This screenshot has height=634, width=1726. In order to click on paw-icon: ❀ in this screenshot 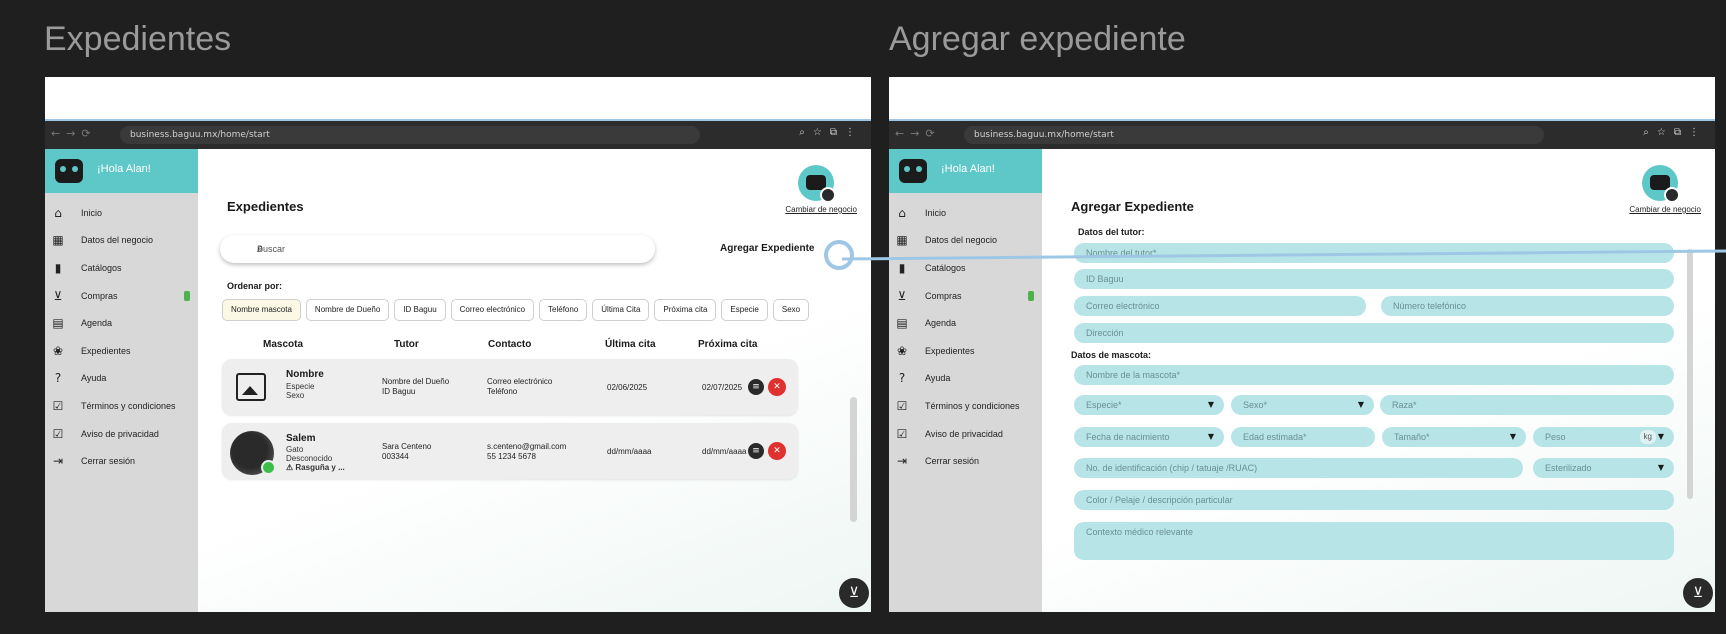, I will do `click(58, 350)`.